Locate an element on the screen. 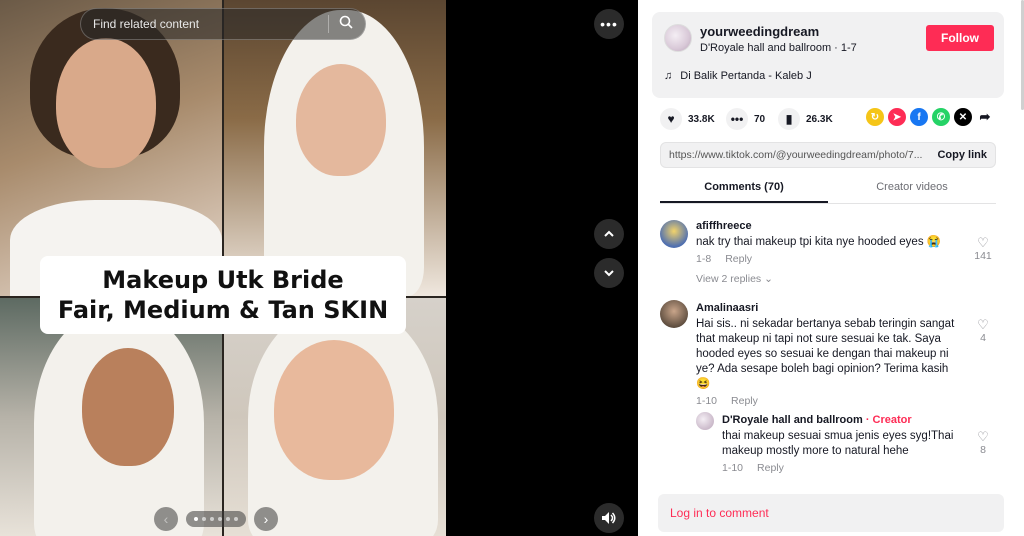 The width and height of the screenshot is (1024, 536). reply-author-name: D'Royale hall and ballroom is located at coordinates (792, 420).